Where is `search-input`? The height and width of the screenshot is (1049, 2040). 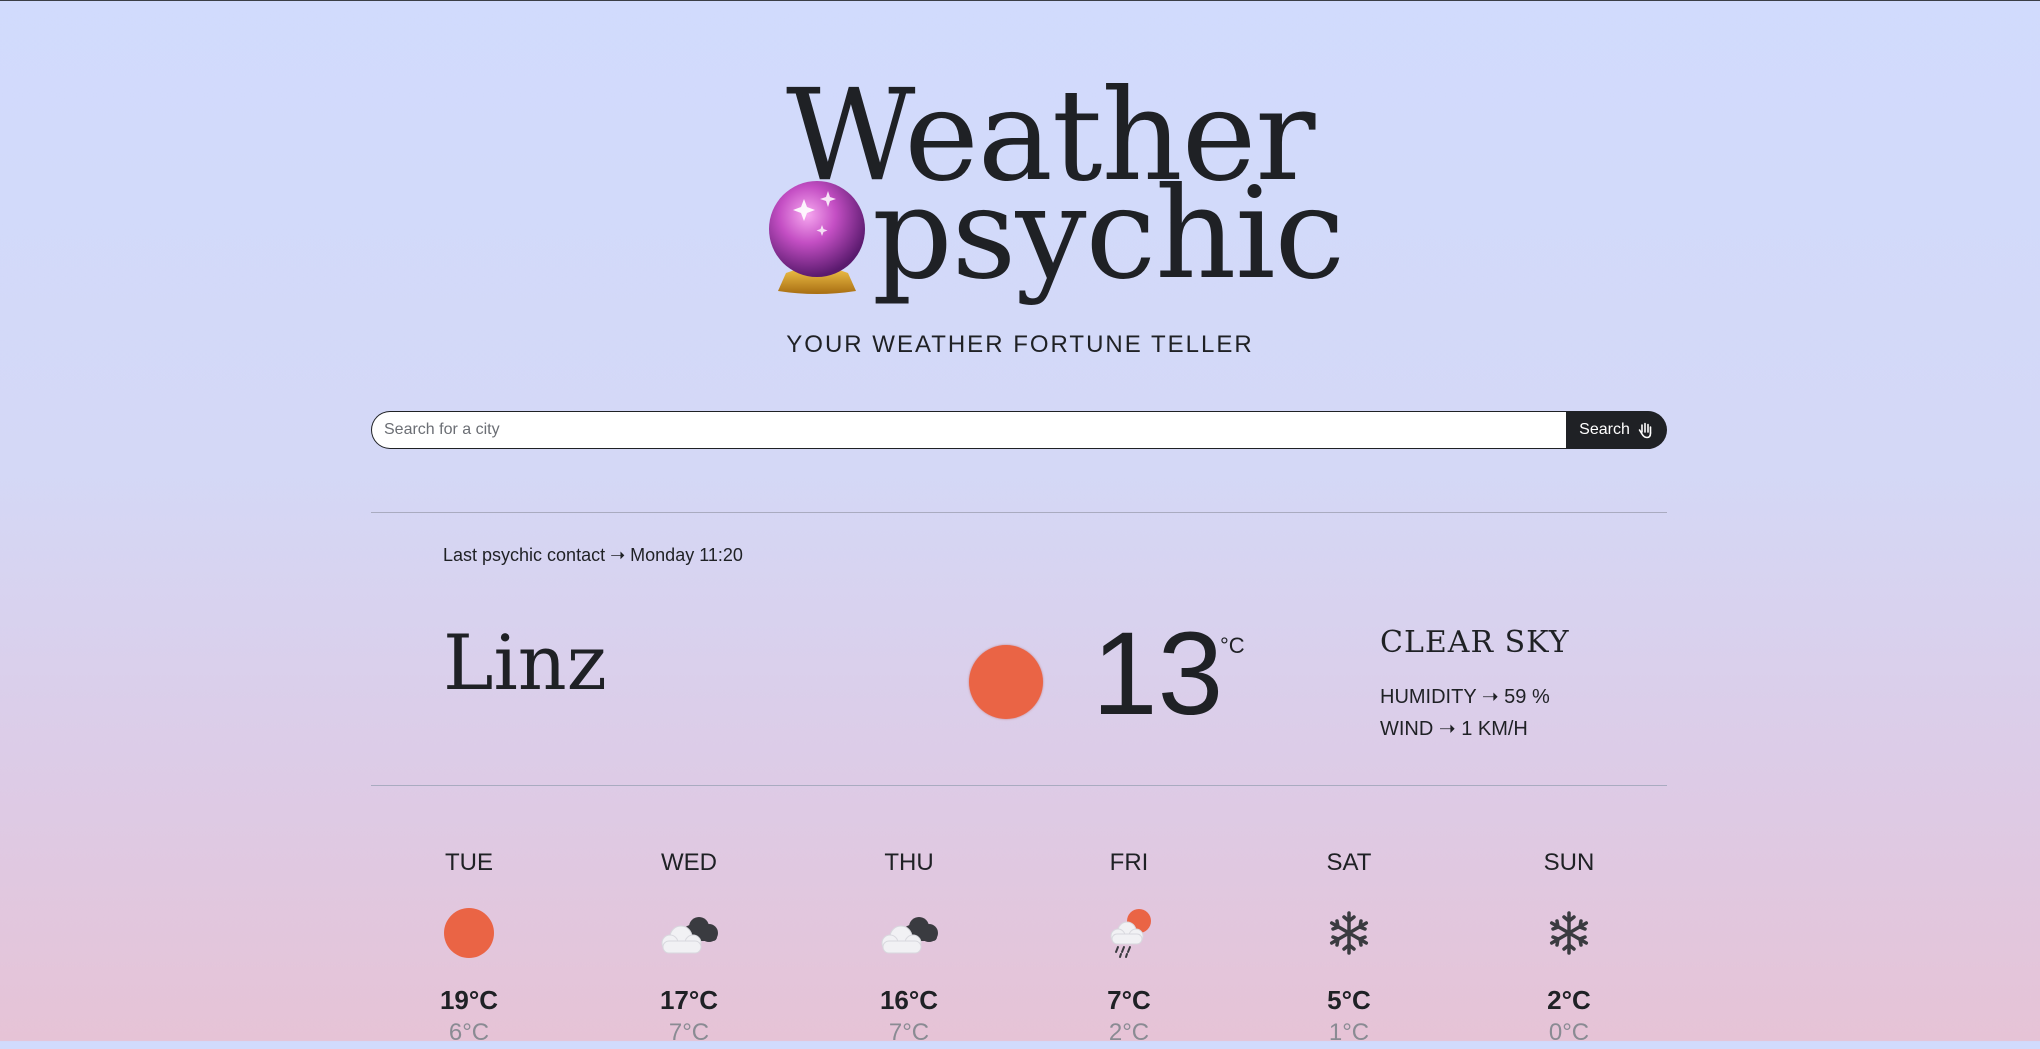 search-input is located at coordinates (968, 430).